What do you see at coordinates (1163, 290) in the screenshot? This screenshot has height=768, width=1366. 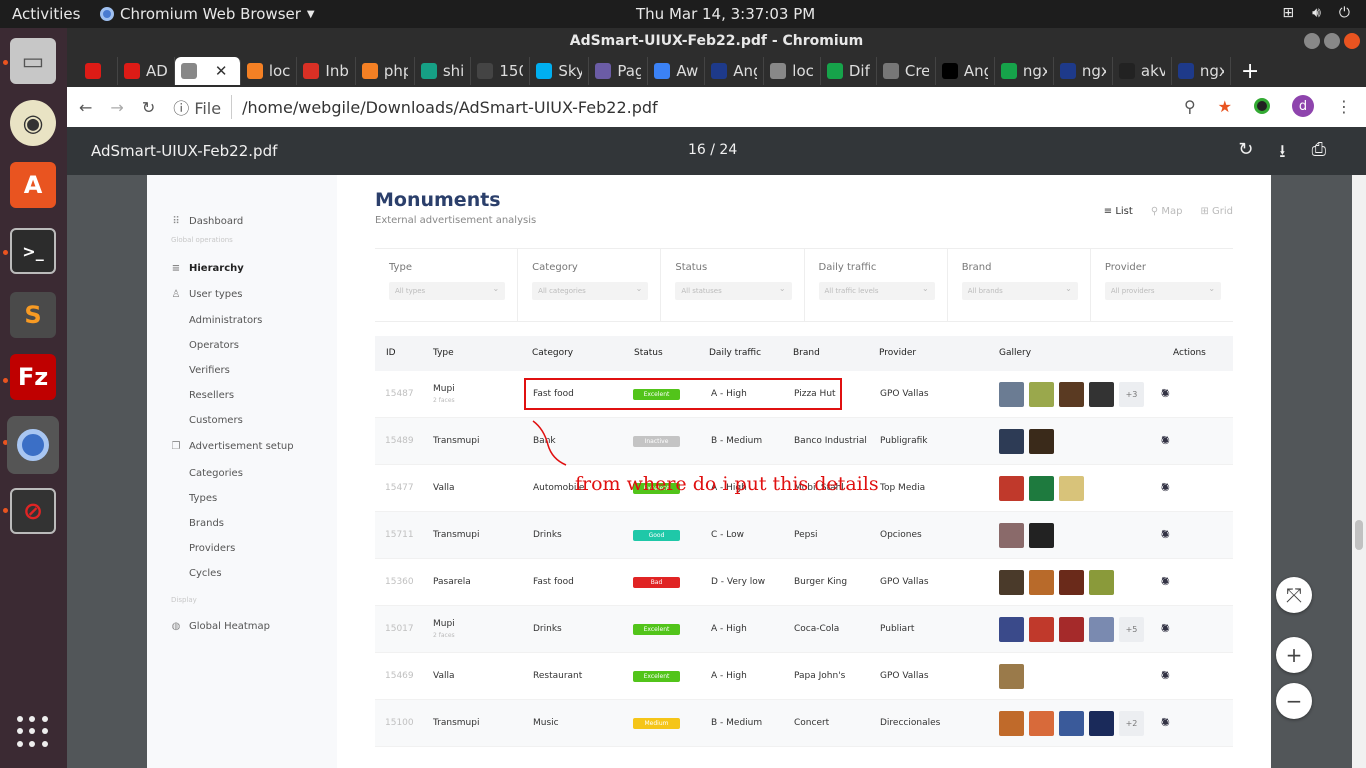 I see `filter-select: All providers` at bounding box center [1163, 290].